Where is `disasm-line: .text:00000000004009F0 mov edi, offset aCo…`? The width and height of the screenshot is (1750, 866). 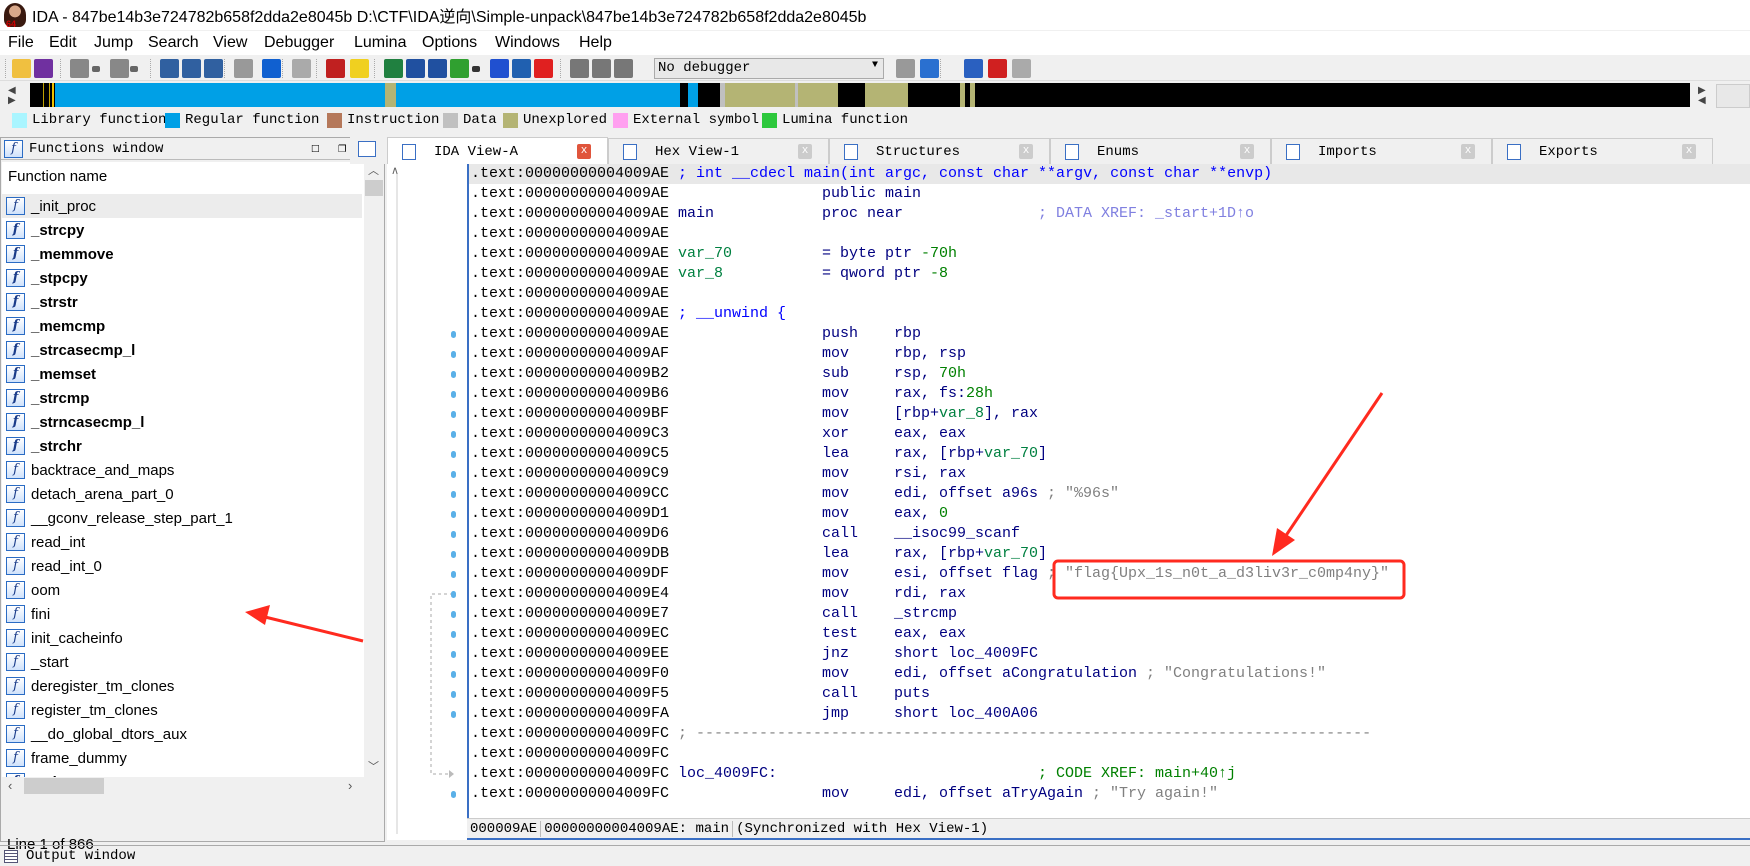
disasm-line: .text:00000000004009F0 mov edi, offset aCo… is located at coordinates (1109, 674).